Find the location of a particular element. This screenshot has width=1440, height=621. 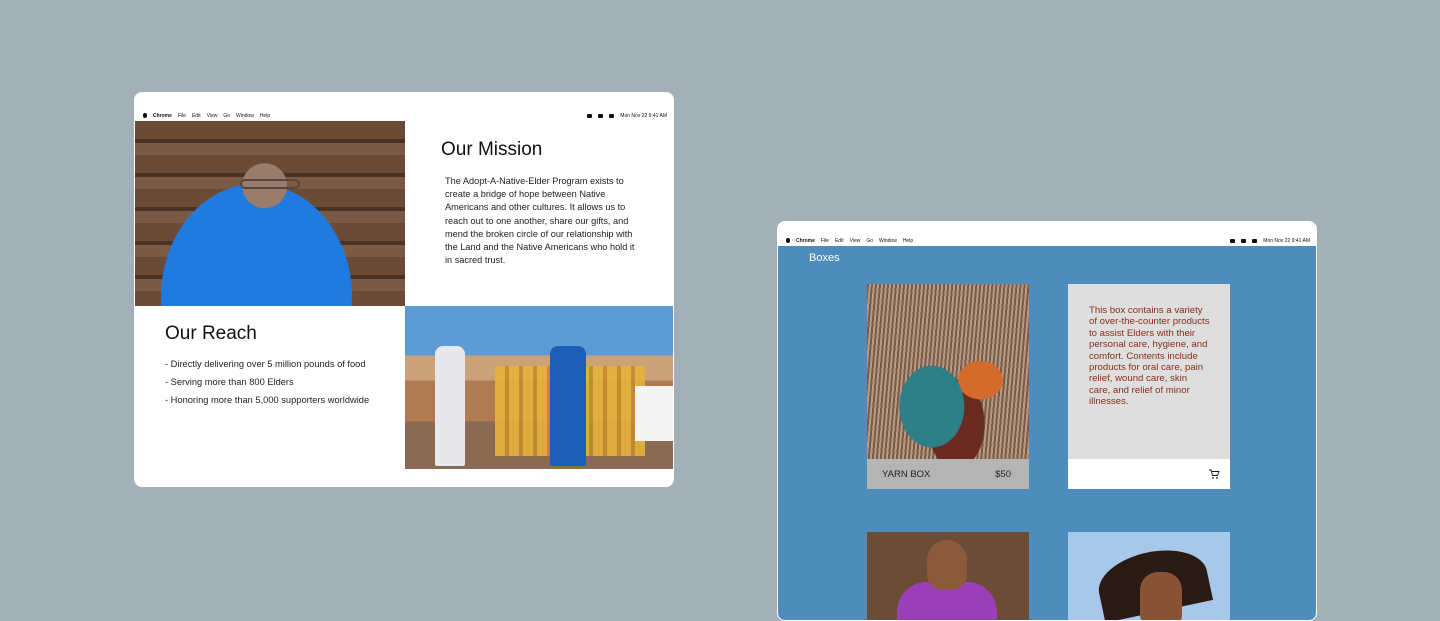

glasses-detail is located at coordinates (270, 184).